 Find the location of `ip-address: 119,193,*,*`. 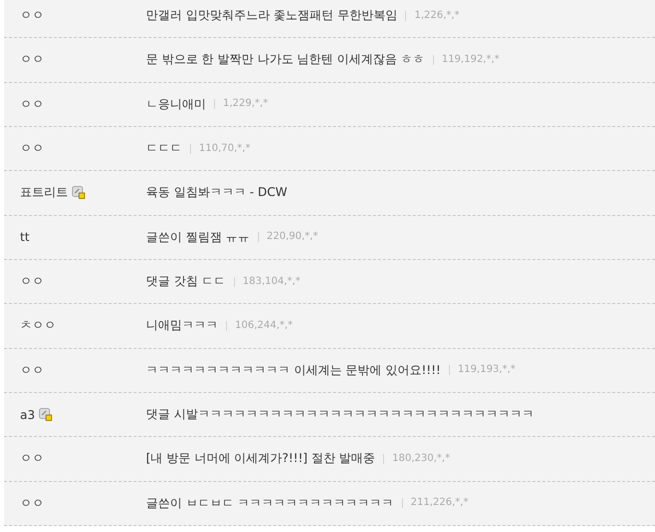

ip-address: 119,193,*,* is located at coordinates (482, 370).